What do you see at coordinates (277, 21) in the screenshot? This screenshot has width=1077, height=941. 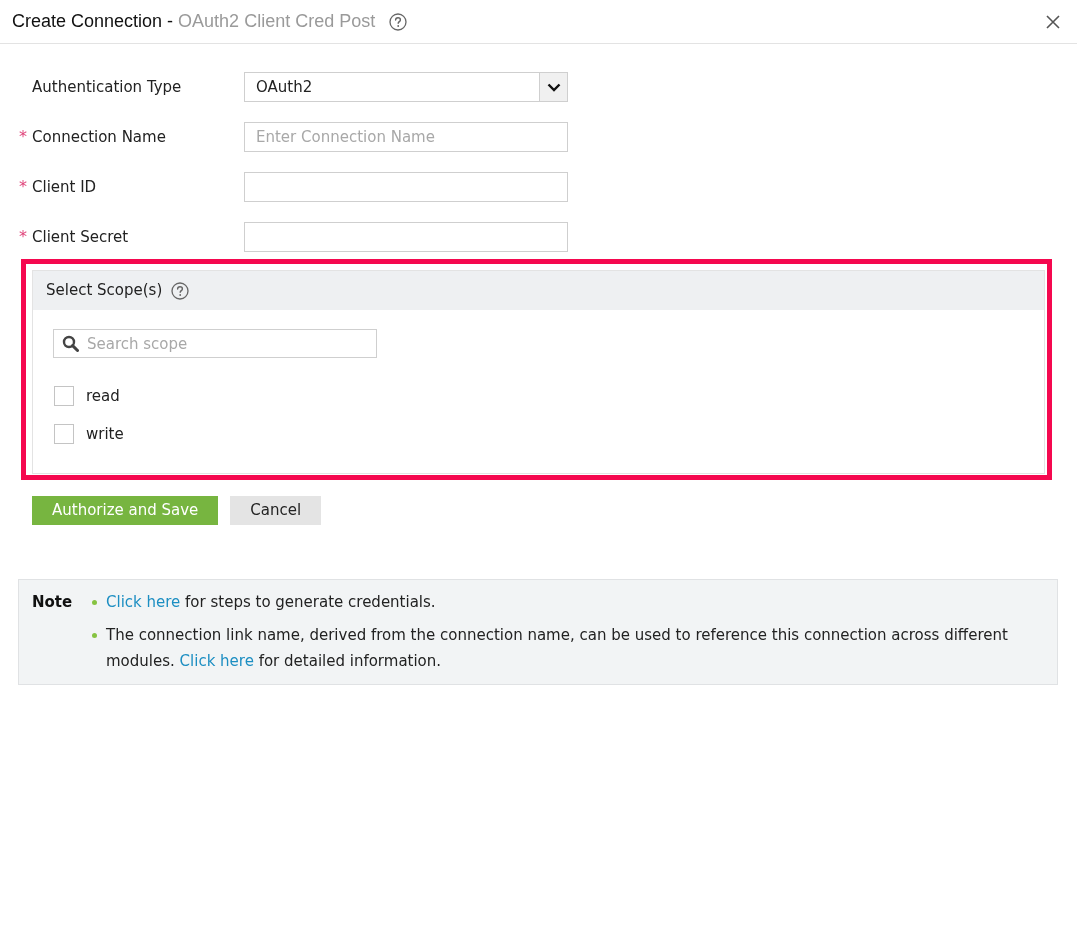 I see `dialog-subtitle: OAuth2 Client Cred Post` at bounding box center [277, 21].